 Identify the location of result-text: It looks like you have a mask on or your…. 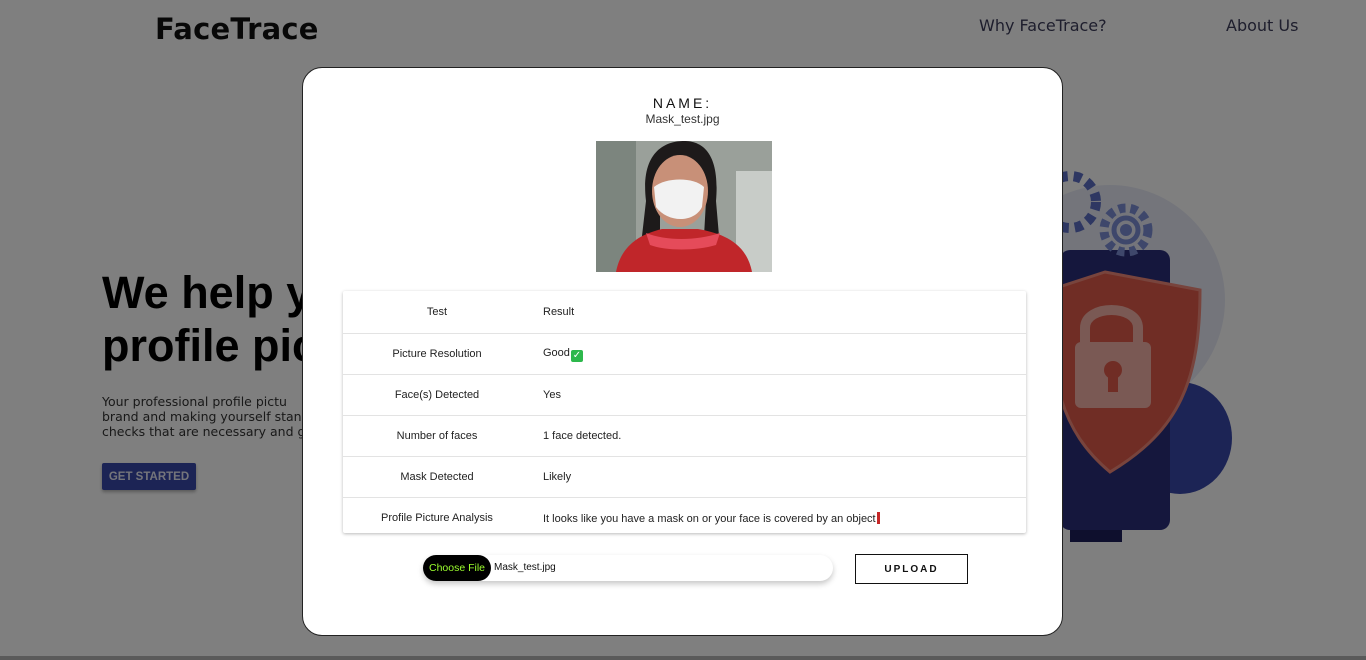
(709, 518).